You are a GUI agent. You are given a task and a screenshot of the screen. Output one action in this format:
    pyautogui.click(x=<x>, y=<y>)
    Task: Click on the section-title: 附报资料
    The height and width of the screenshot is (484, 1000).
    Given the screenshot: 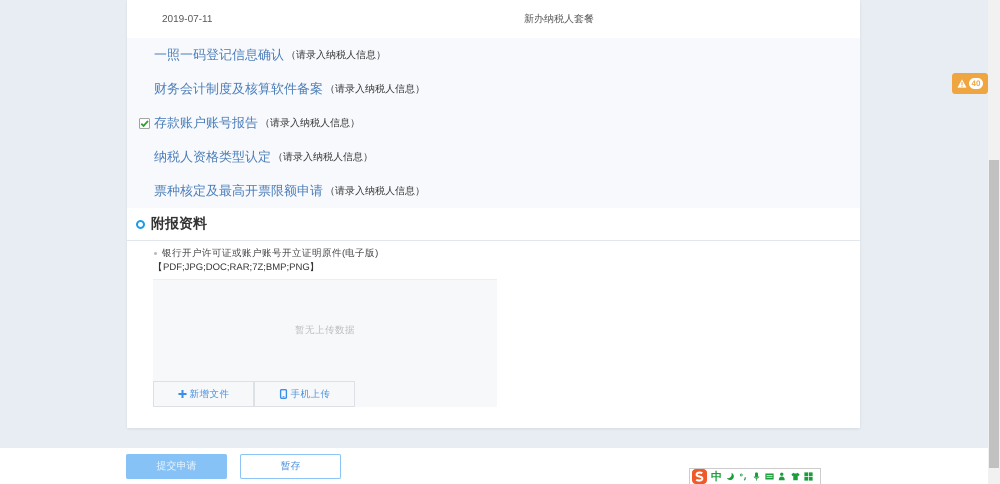 What is the action you would take?
    pyautogui.click(x=179, y=224)
    